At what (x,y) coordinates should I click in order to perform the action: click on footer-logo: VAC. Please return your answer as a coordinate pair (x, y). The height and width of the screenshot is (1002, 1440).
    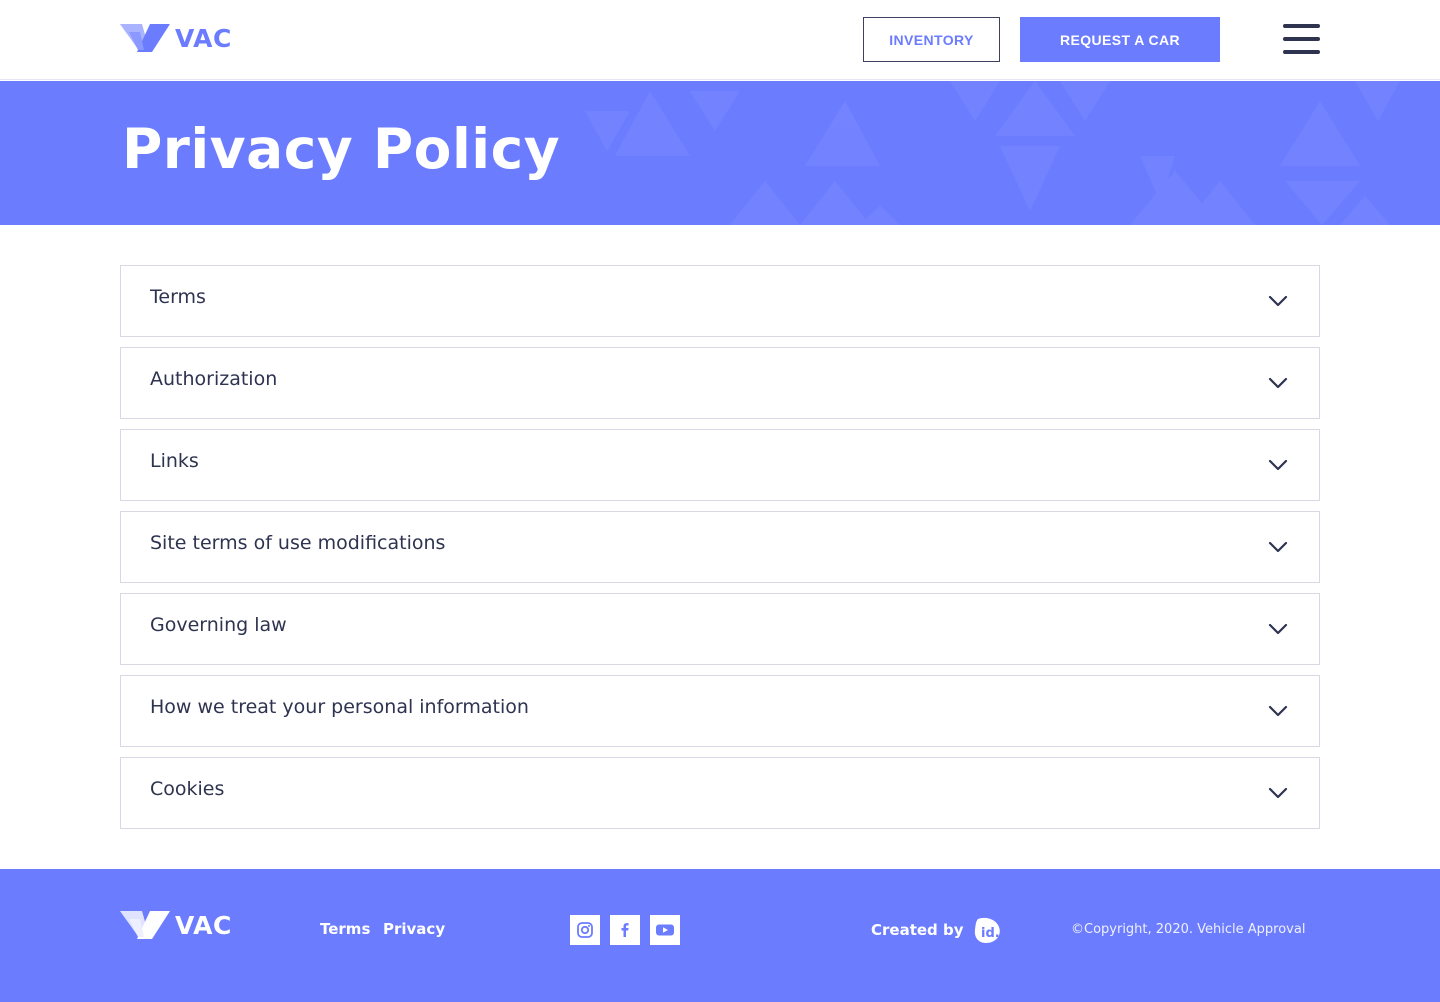
    Looking at the image, I should click on (176, 925).